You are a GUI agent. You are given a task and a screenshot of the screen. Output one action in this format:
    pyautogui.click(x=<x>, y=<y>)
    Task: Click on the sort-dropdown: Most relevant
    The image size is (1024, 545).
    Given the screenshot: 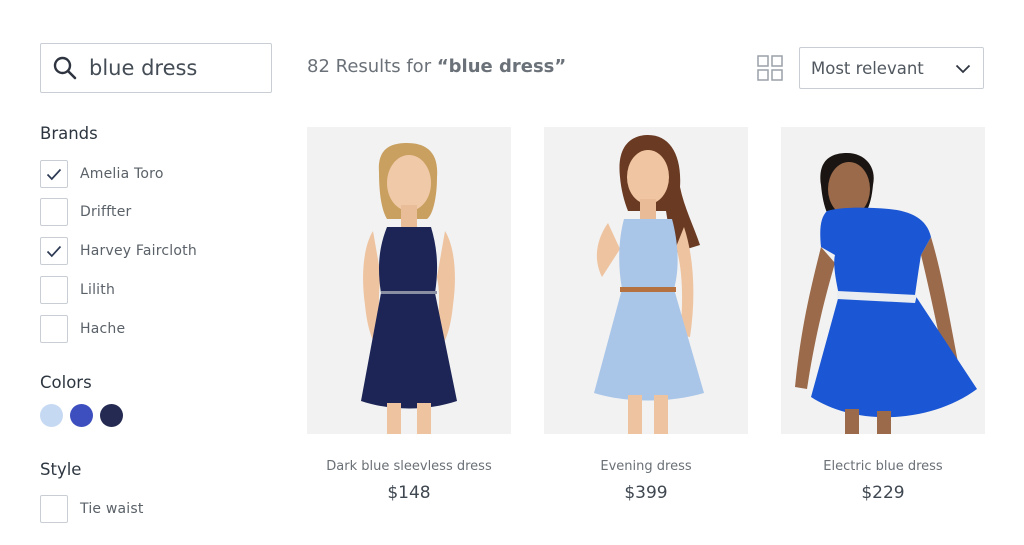 What is the action you would take?
    pyautogui.click(x=891, y=68)
    